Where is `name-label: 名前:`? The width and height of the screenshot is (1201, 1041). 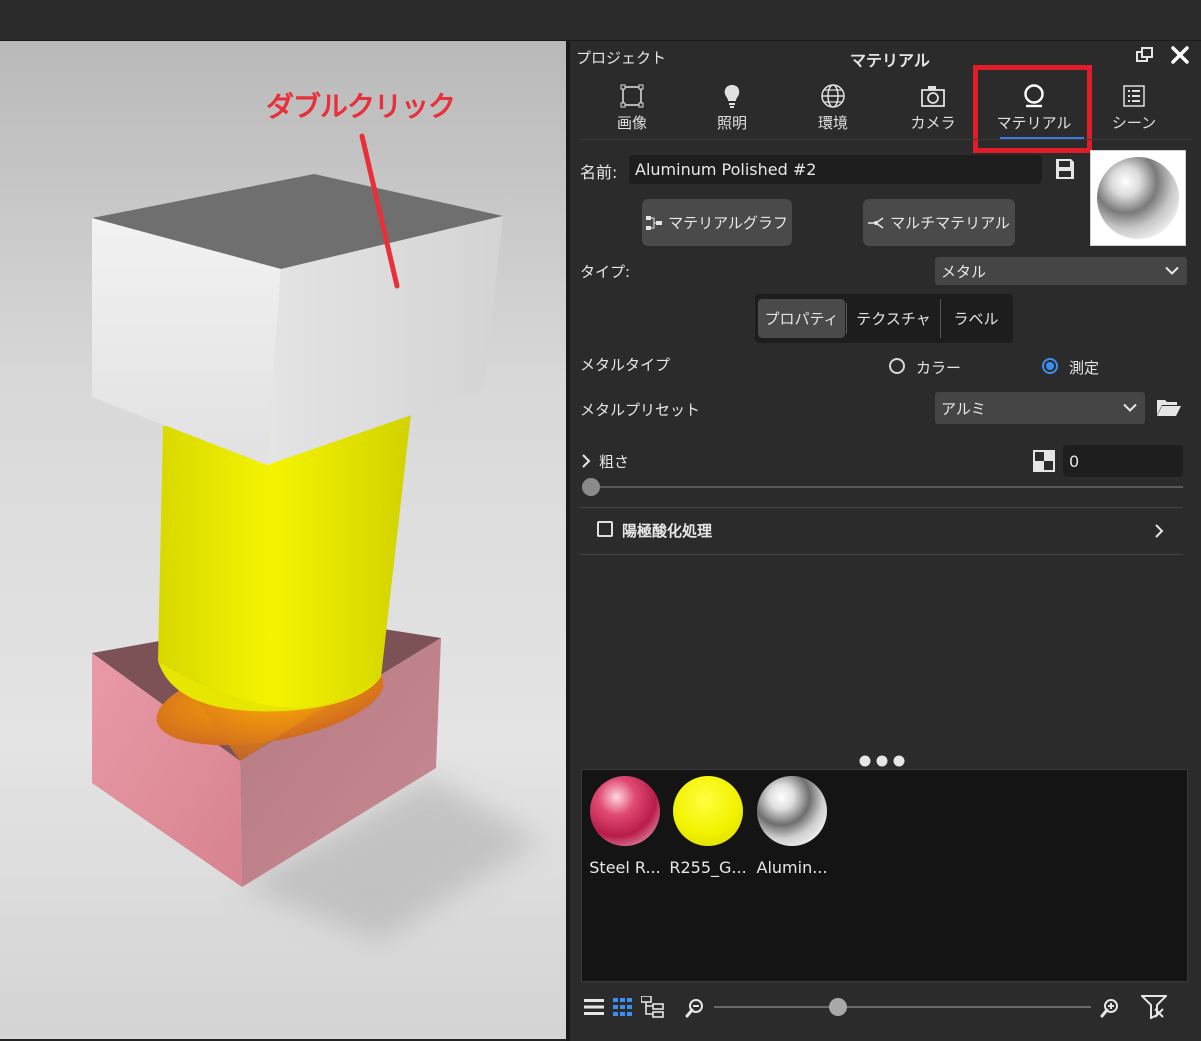
name-label: 名前: is located at coordinates (599, 172).